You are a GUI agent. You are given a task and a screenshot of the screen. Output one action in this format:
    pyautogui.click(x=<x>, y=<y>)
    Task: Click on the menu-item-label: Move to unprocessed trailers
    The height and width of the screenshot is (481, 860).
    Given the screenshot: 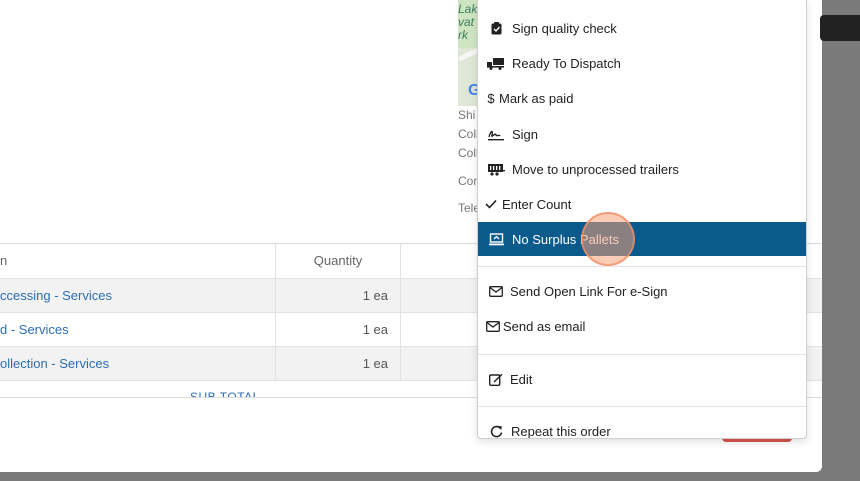 What is the action you would take?
    pyautogui.click(x=595, y=169)
    